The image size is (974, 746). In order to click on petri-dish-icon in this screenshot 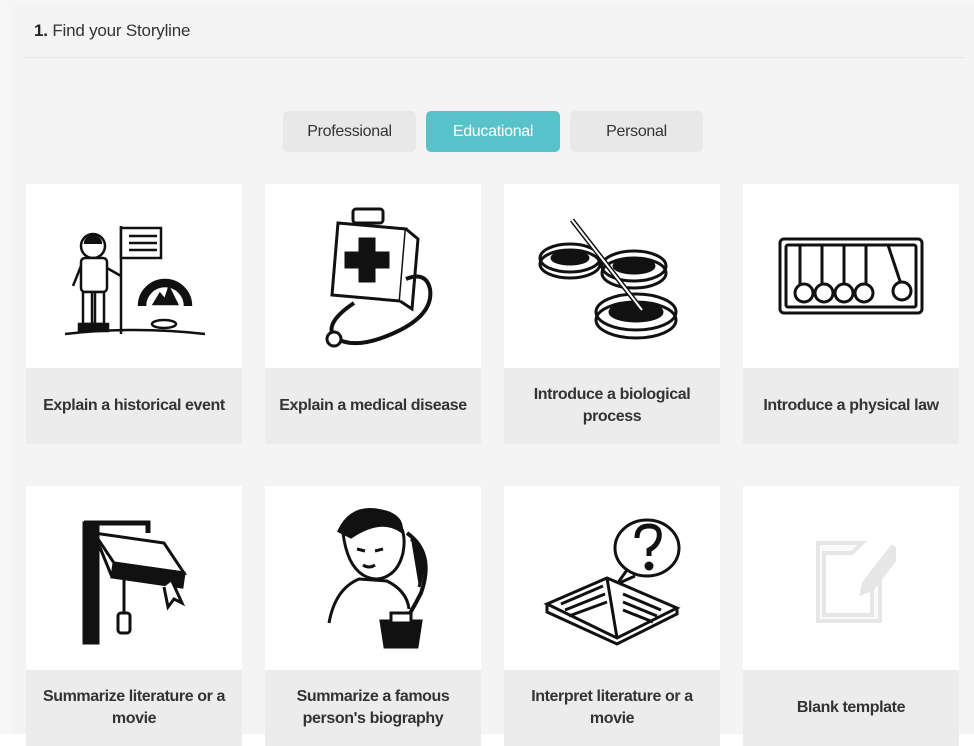, I will do `click(608, 279)`.